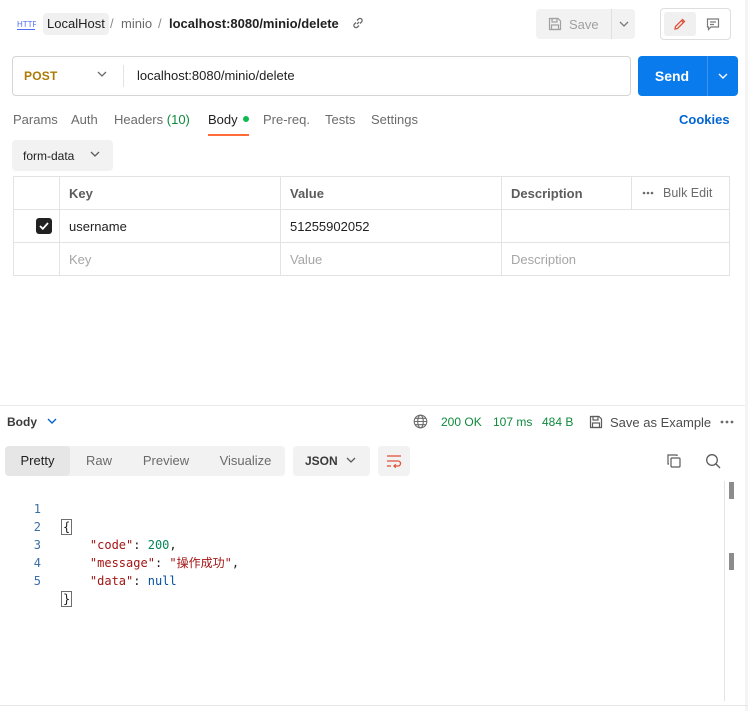 The width and height of the screenshot is (748, 711). I want to click on tab-visualize: Visualize, so click(245, 461).